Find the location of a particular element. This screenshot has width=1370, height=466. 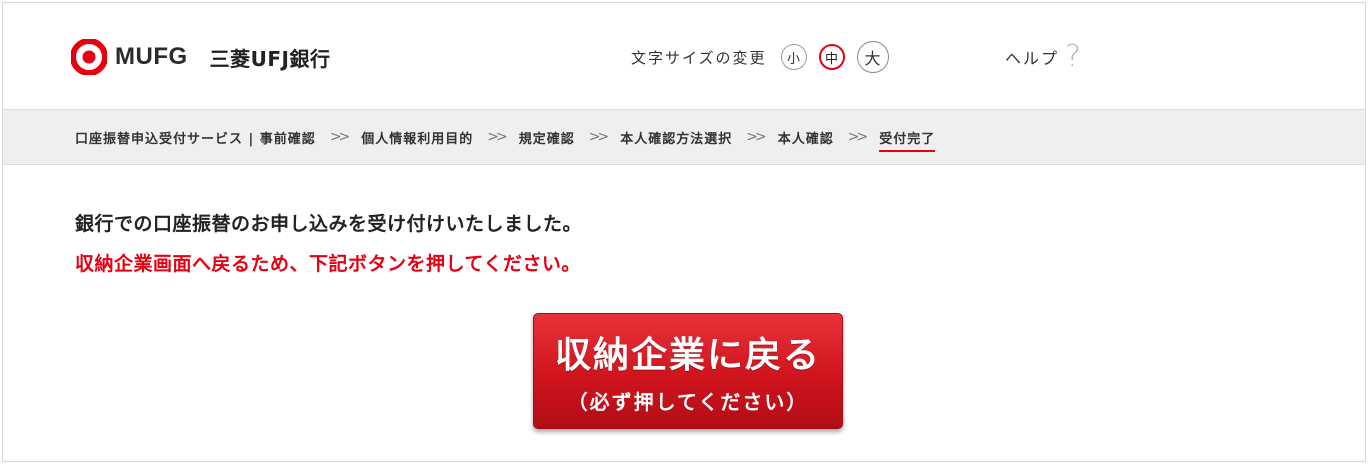

breadcrumb-step-complete: 受付完了 is located at coordinates (907, 140).